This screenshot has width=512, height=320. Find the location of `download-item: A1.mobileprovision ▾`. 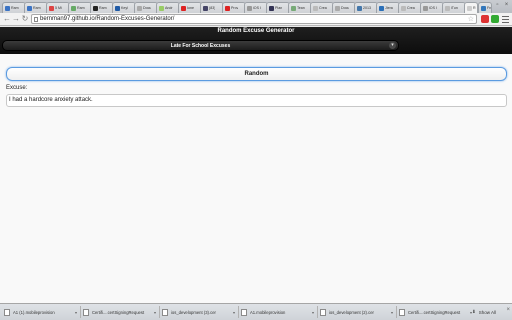

download-item: A1.mobileprovision ▾ is located at coordinates (277, 312).